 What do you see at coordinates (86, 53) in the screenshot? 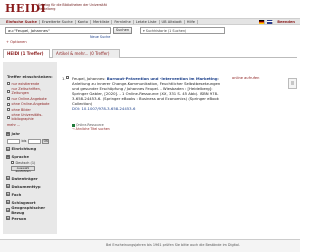
I see `tab-articles: Artikel & mehr... (0 Treffer)` at bounding box center [86, 53].